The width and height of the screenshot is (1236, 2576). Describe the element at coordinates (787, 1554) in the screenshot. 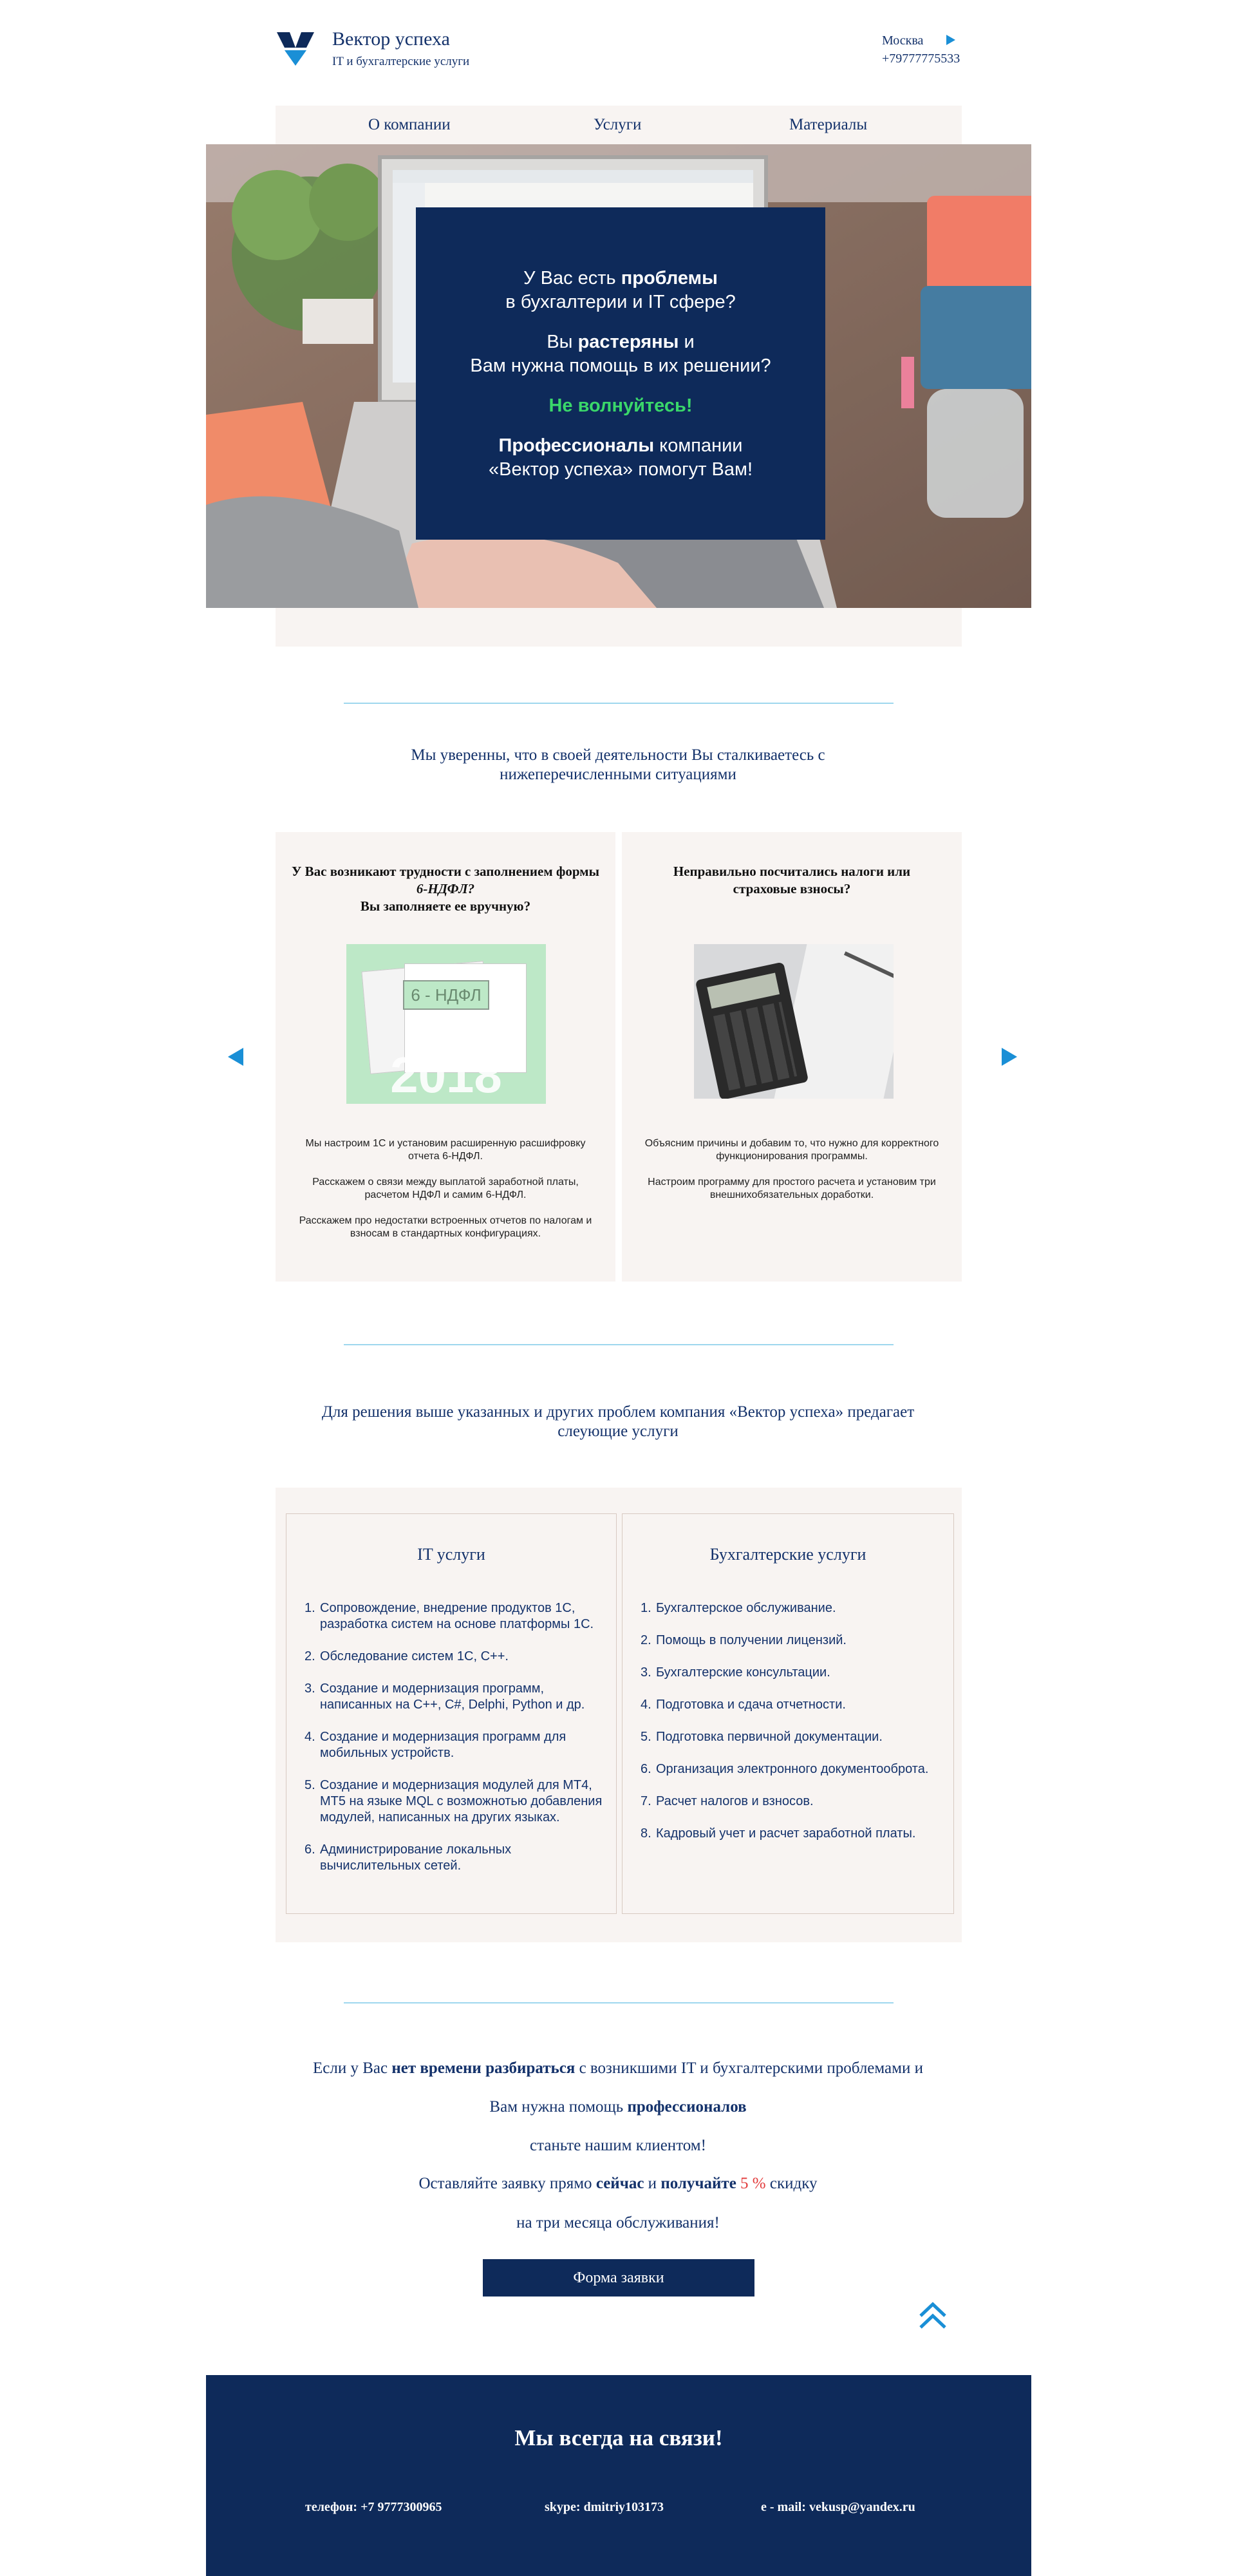

I see `accounting-services-title: Бухгалтерские услуги` at that location.